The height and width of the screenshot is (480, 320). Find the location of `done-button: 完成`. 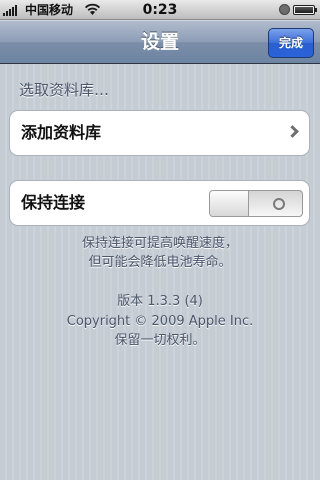

done-button: 完成 is located at coordinates (290, 43).